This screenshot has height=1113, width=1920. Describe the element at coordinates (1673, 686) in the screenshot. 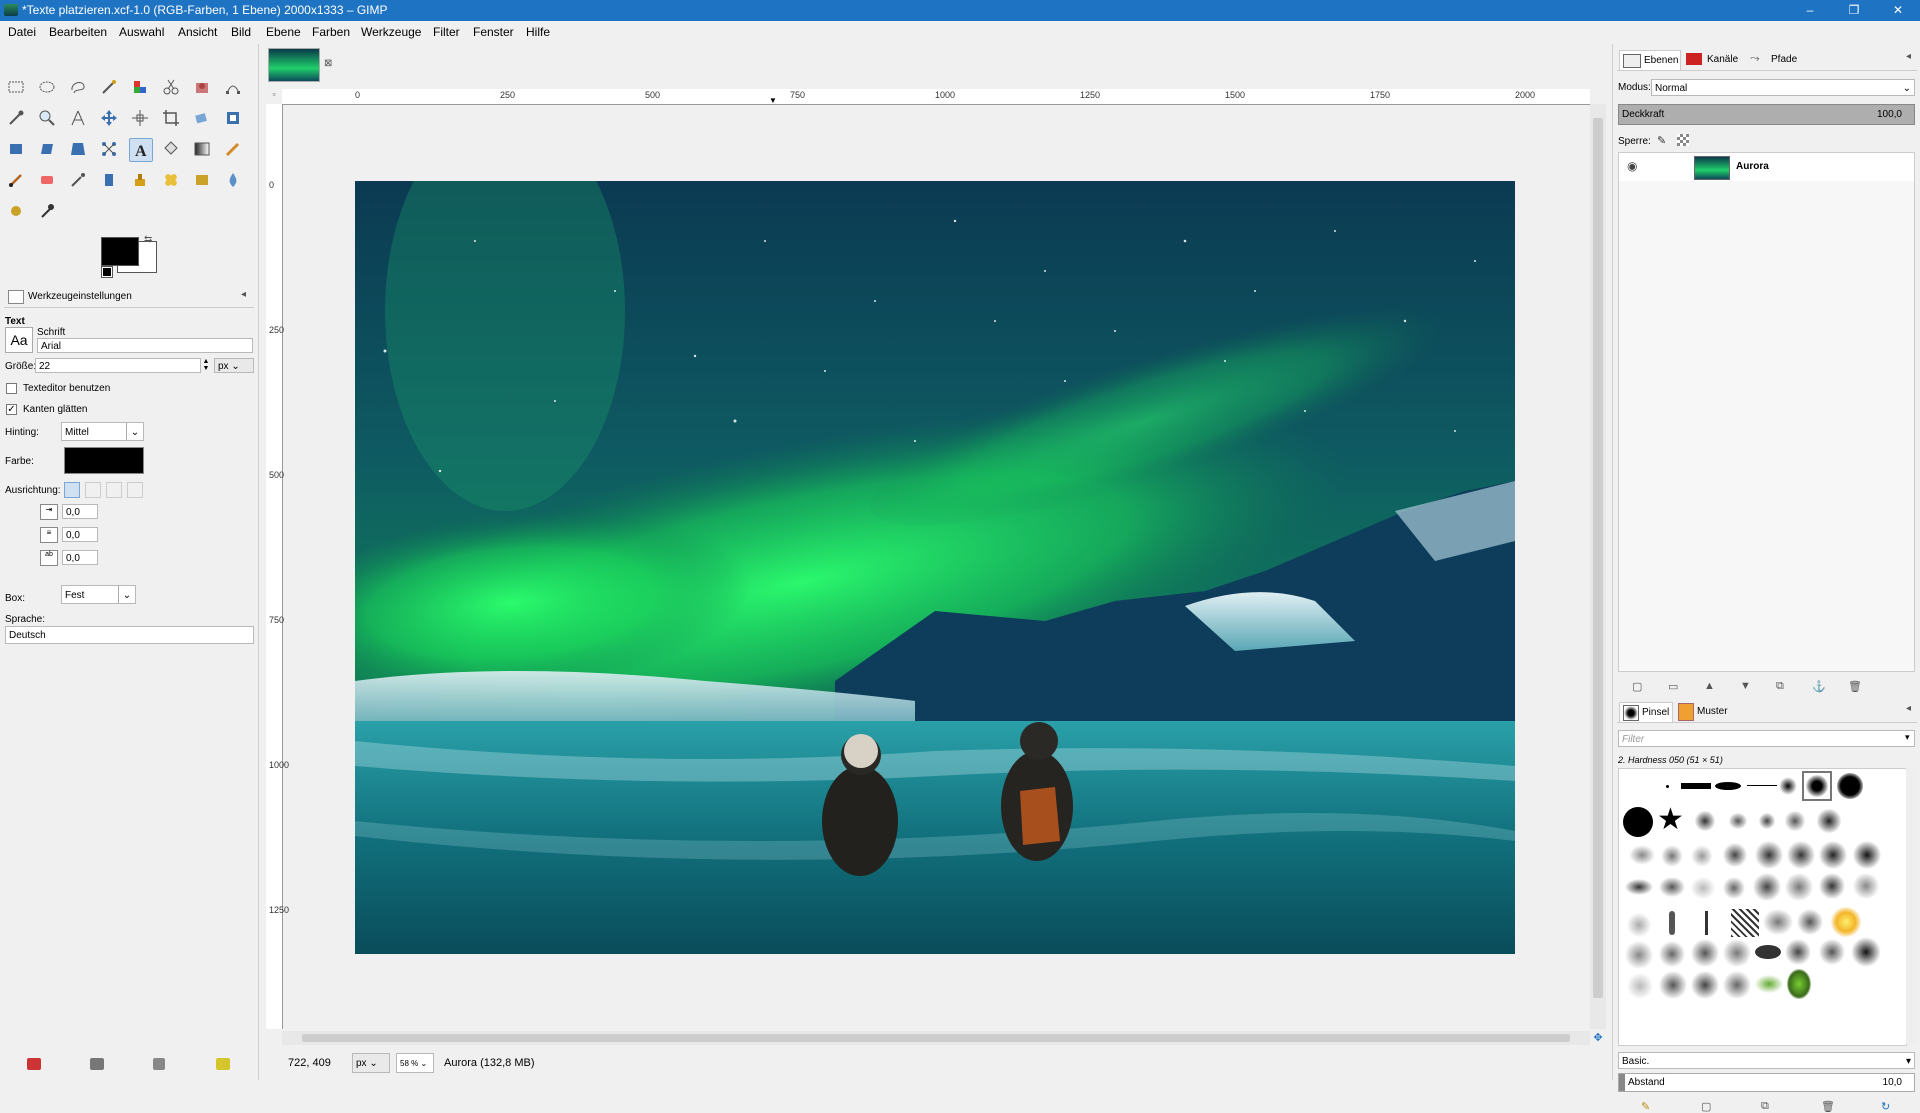

I see `new-group-icon: ▭` at that location.